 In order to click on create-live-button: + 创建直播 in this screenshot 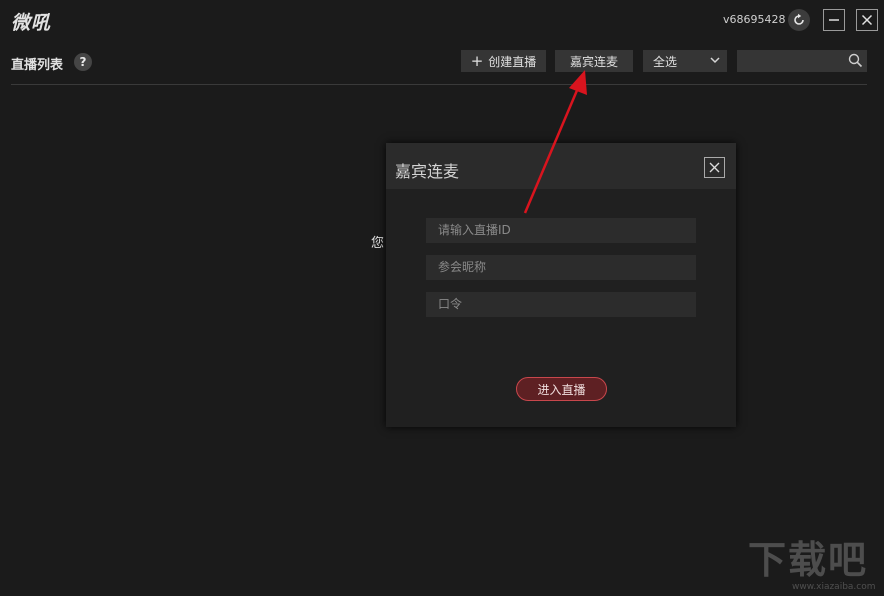, I will do `click(503, 61)`.